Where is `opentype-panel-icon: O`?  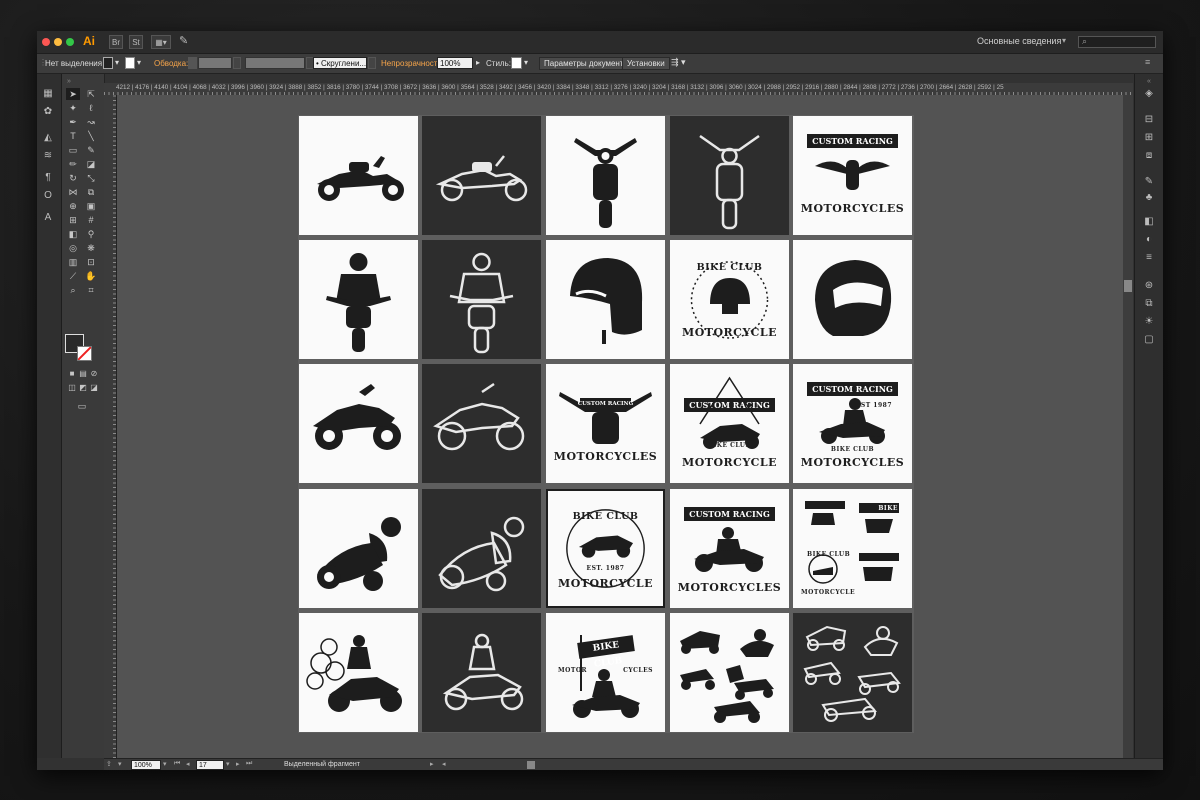
opentype-panel-icon: O is located at coordinates (48, 196).